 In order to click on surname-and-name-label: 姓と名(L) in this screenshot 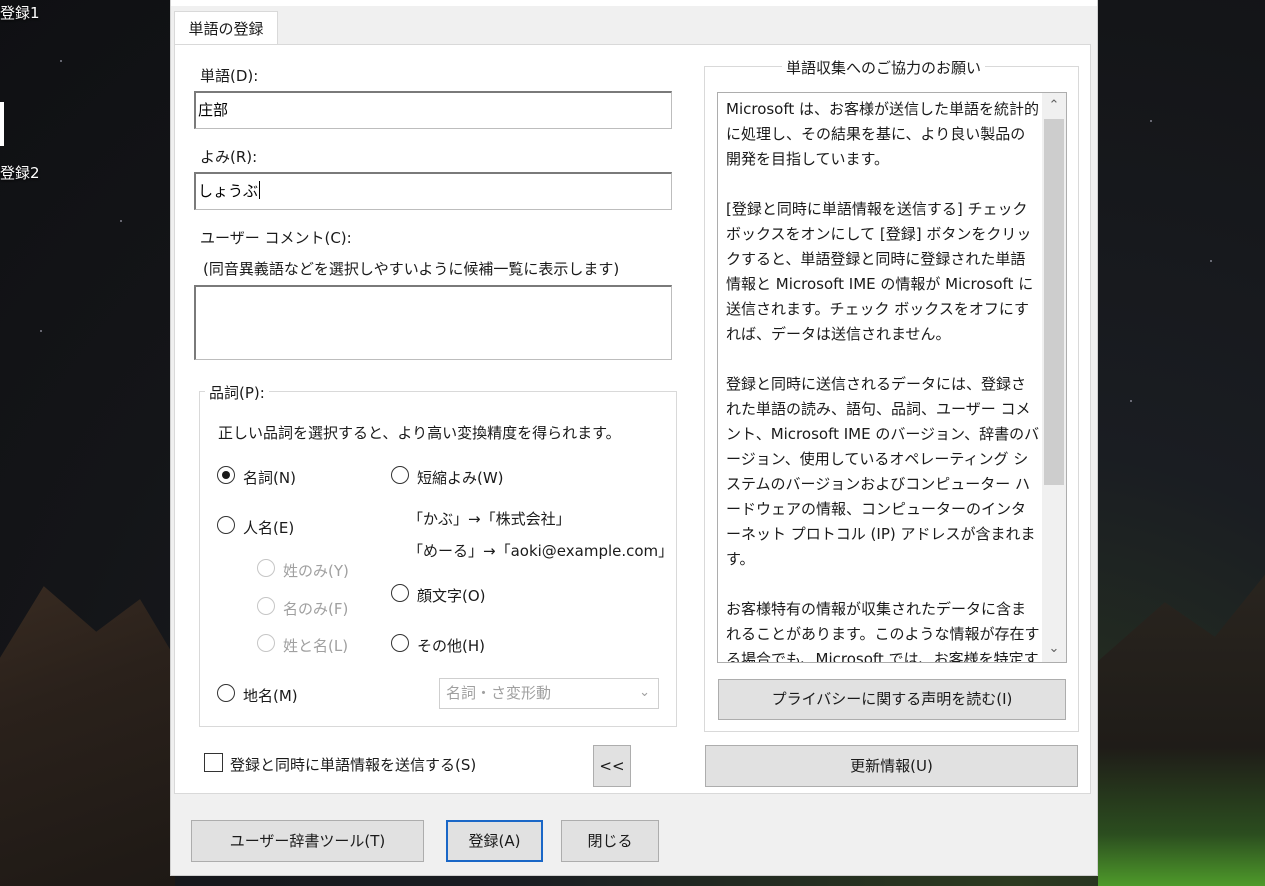, I will do `click(316, 646)`.